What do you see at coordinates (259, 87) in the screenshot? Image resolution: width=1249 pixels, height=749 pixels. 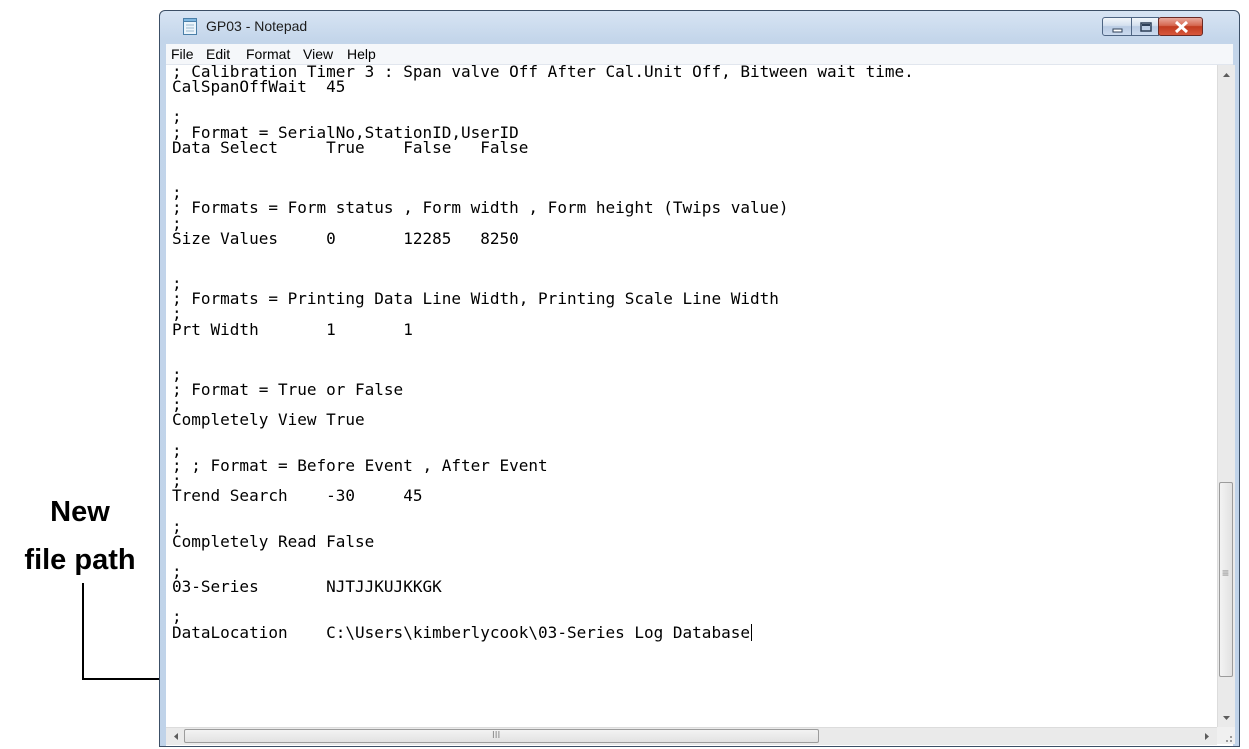 I see `text-line: CalSpanOffWait 45` at bounding box center [259, 87].